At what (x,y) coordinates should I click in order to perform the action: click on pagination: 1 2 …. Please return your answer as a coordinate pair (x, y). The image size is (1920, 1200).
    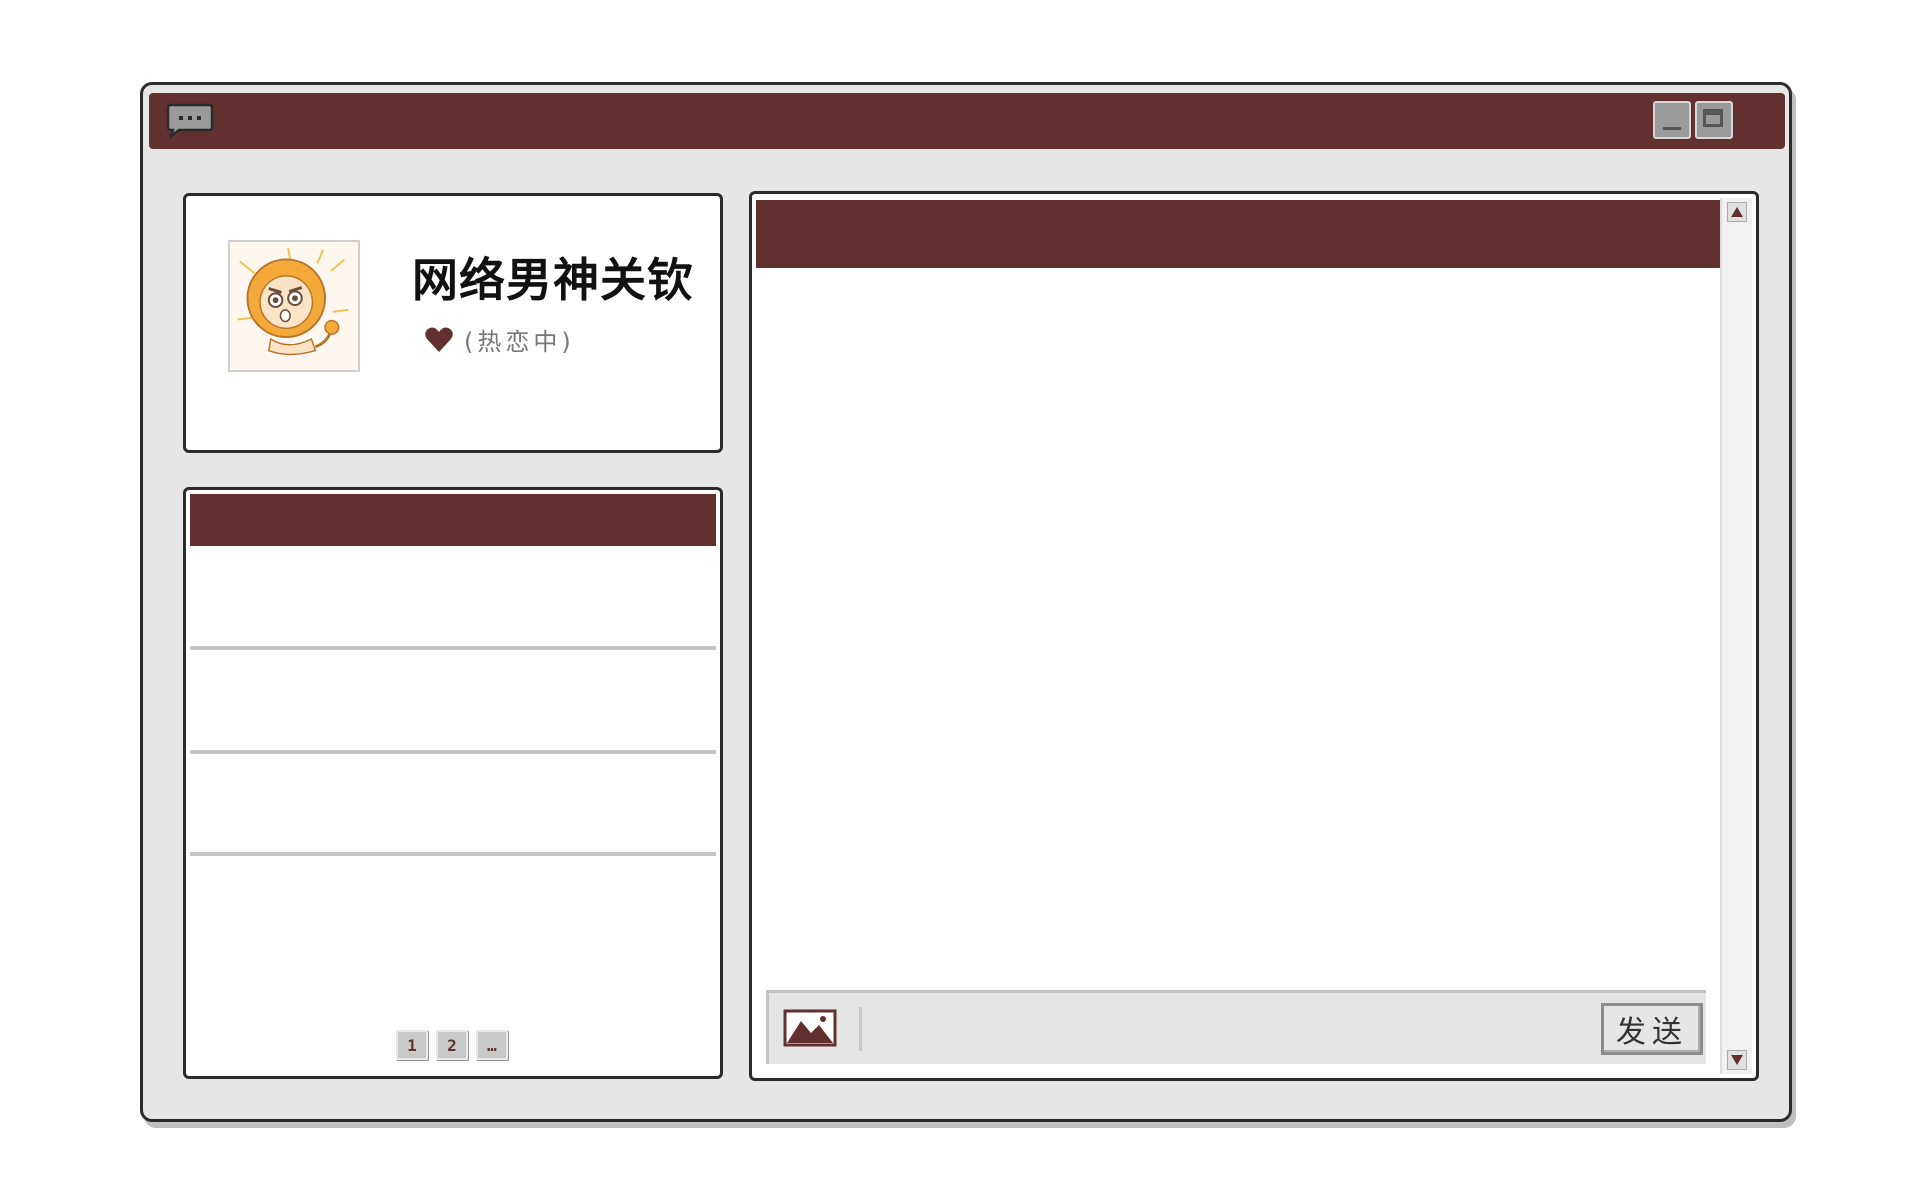
    Looking at the image, I should click on (452, 1045).